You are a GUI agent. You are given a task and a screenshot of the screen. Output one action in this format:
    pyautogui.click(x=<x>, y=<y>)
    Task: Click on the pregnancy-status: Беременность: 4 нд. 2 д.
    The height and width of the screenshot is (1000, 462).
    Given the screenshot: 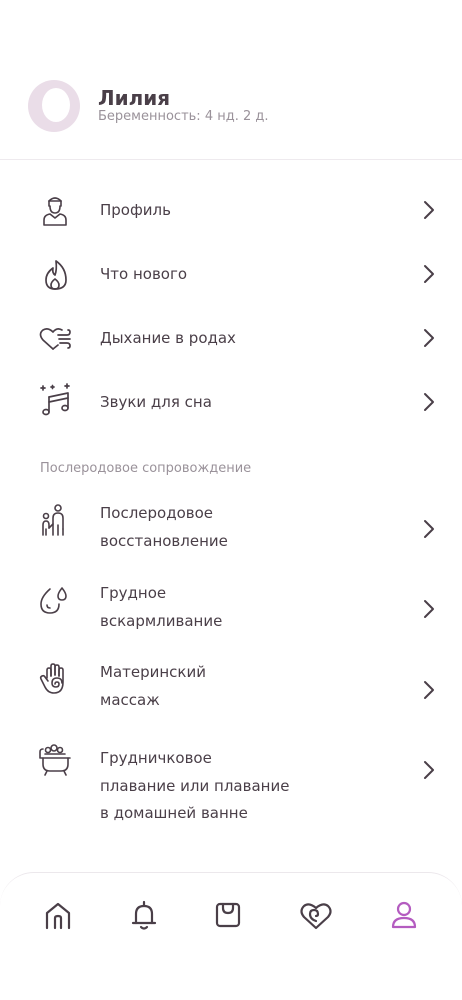 What is the action you would take?
    pyautogui.click(x=183, y=116)
    